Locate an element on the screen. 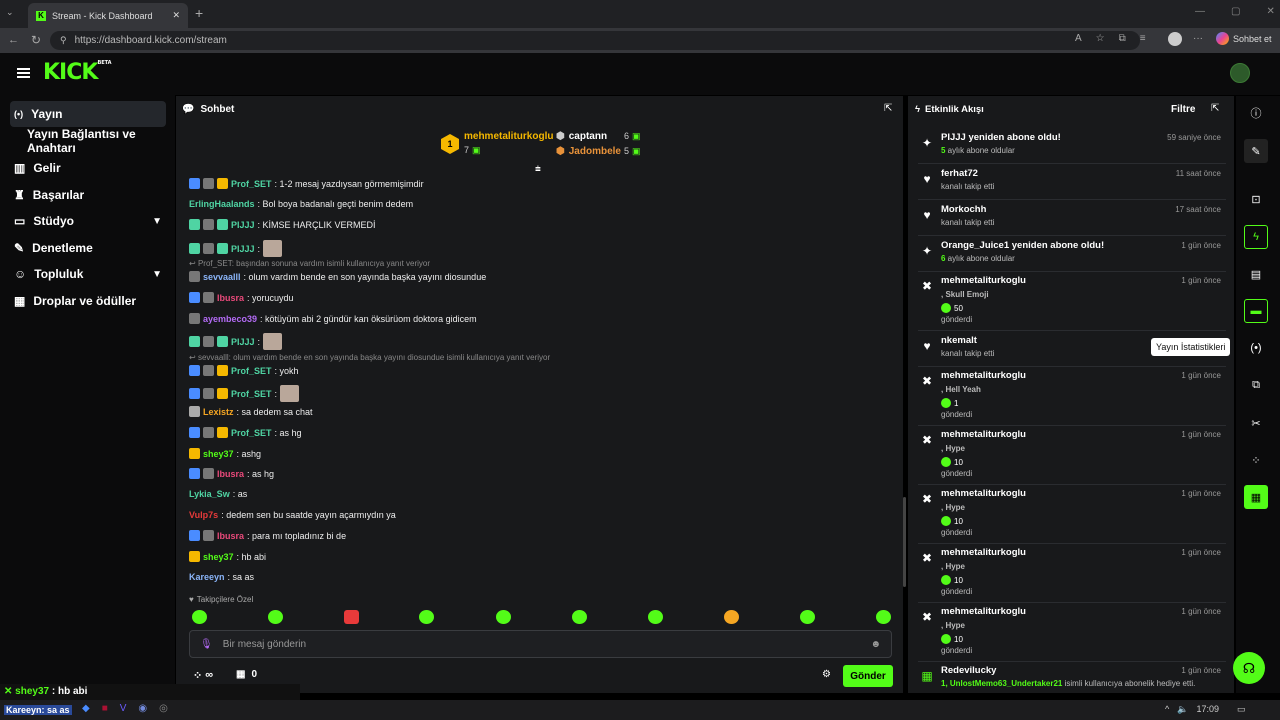 This screenshot has width=1280, height=720. support-headset-icon: ☊ is located at coordinates (1249, 668).